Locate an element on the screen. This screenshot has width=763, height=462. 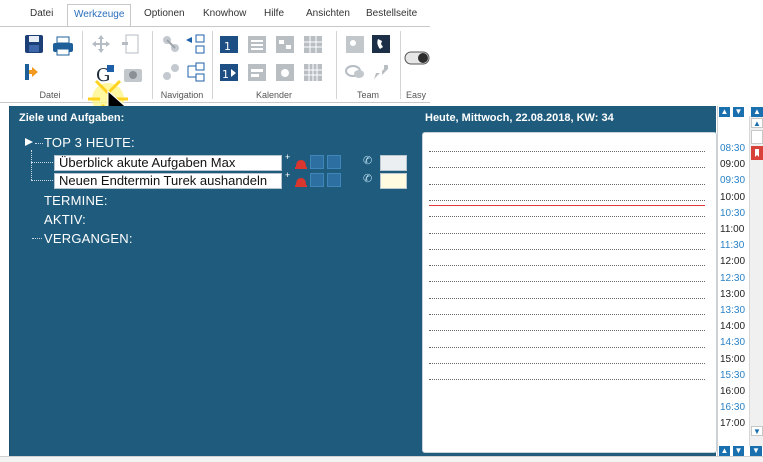
calendar-next-icon: 1 is located at coordinates (229, 72).